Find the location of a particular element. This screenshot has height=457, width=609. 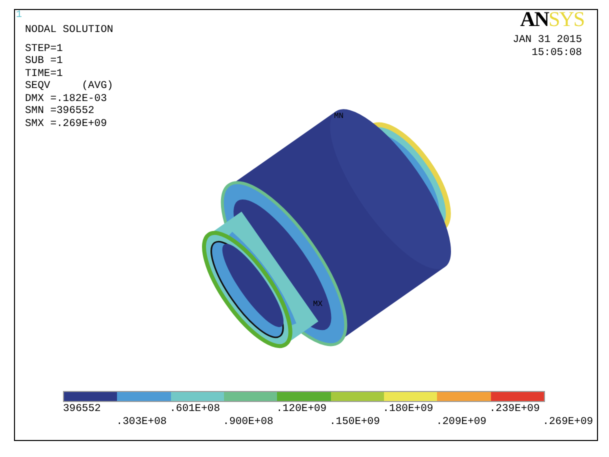

legend-value: 396552 is located at coordinates (82, 409).